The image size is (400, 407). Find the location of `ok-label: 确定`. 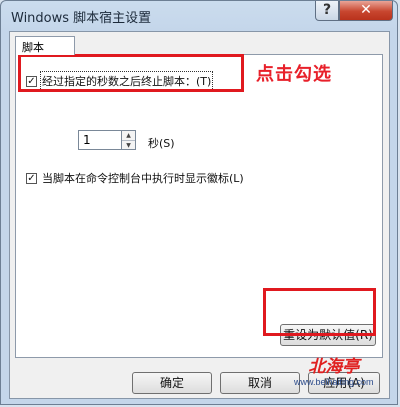

ok-label: 确定 is located at coordinates (171, 383).